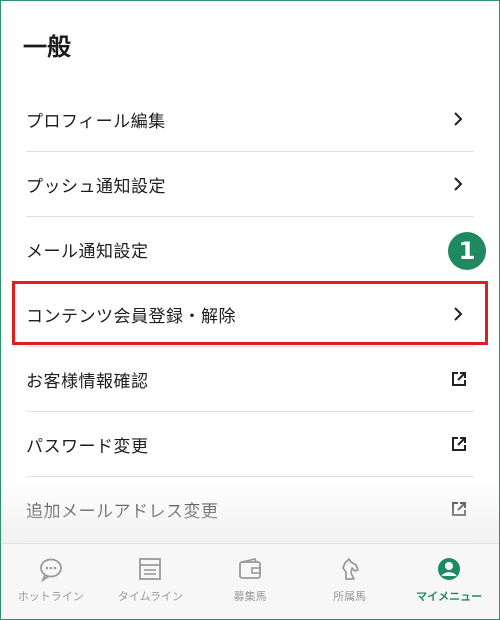  I want to click on menu-item-label: パスワード変更, so click(87, 446).